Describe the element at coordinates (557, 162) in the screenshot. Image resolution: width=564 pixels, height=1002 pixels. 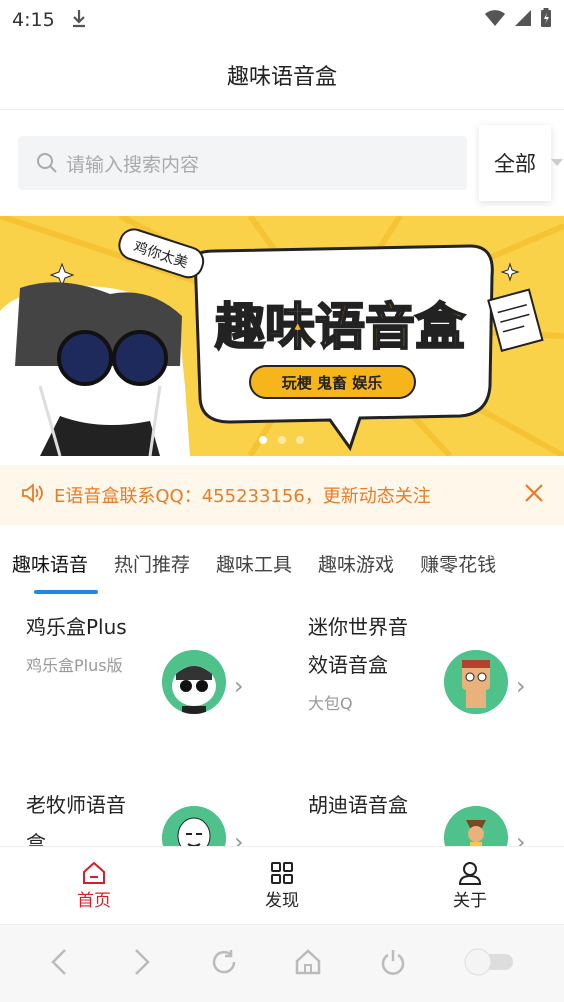
I see `caret-down-icon` at that location.